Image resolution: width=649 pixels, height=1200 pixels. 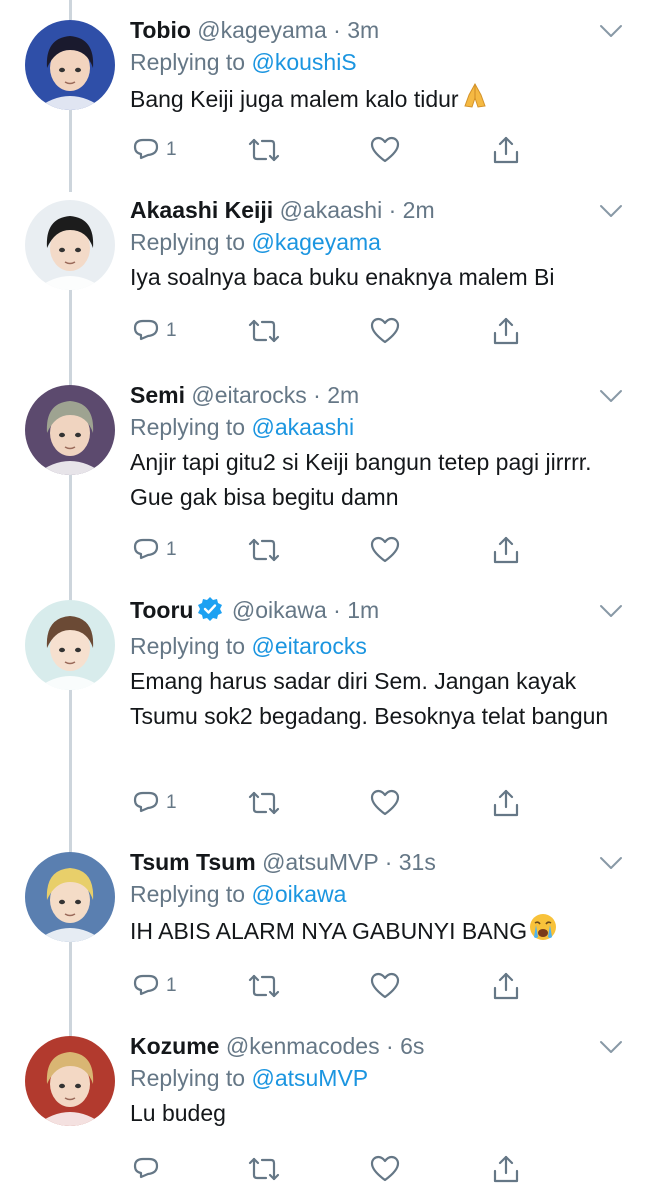 I want to click on tweet-timestamp: 3m, so click(x=363, y=30).